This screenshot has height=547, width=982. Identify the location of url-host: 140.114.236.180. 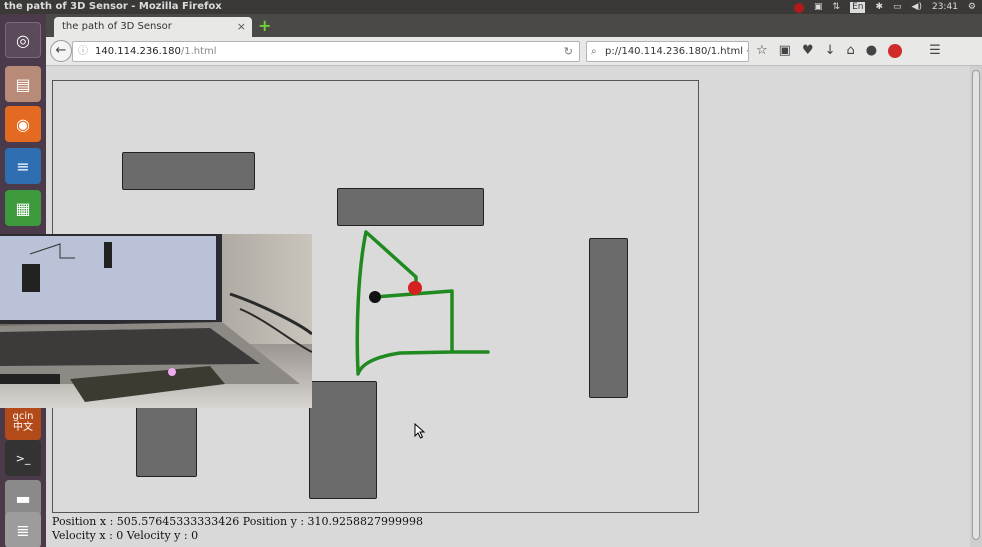
(138, 51).